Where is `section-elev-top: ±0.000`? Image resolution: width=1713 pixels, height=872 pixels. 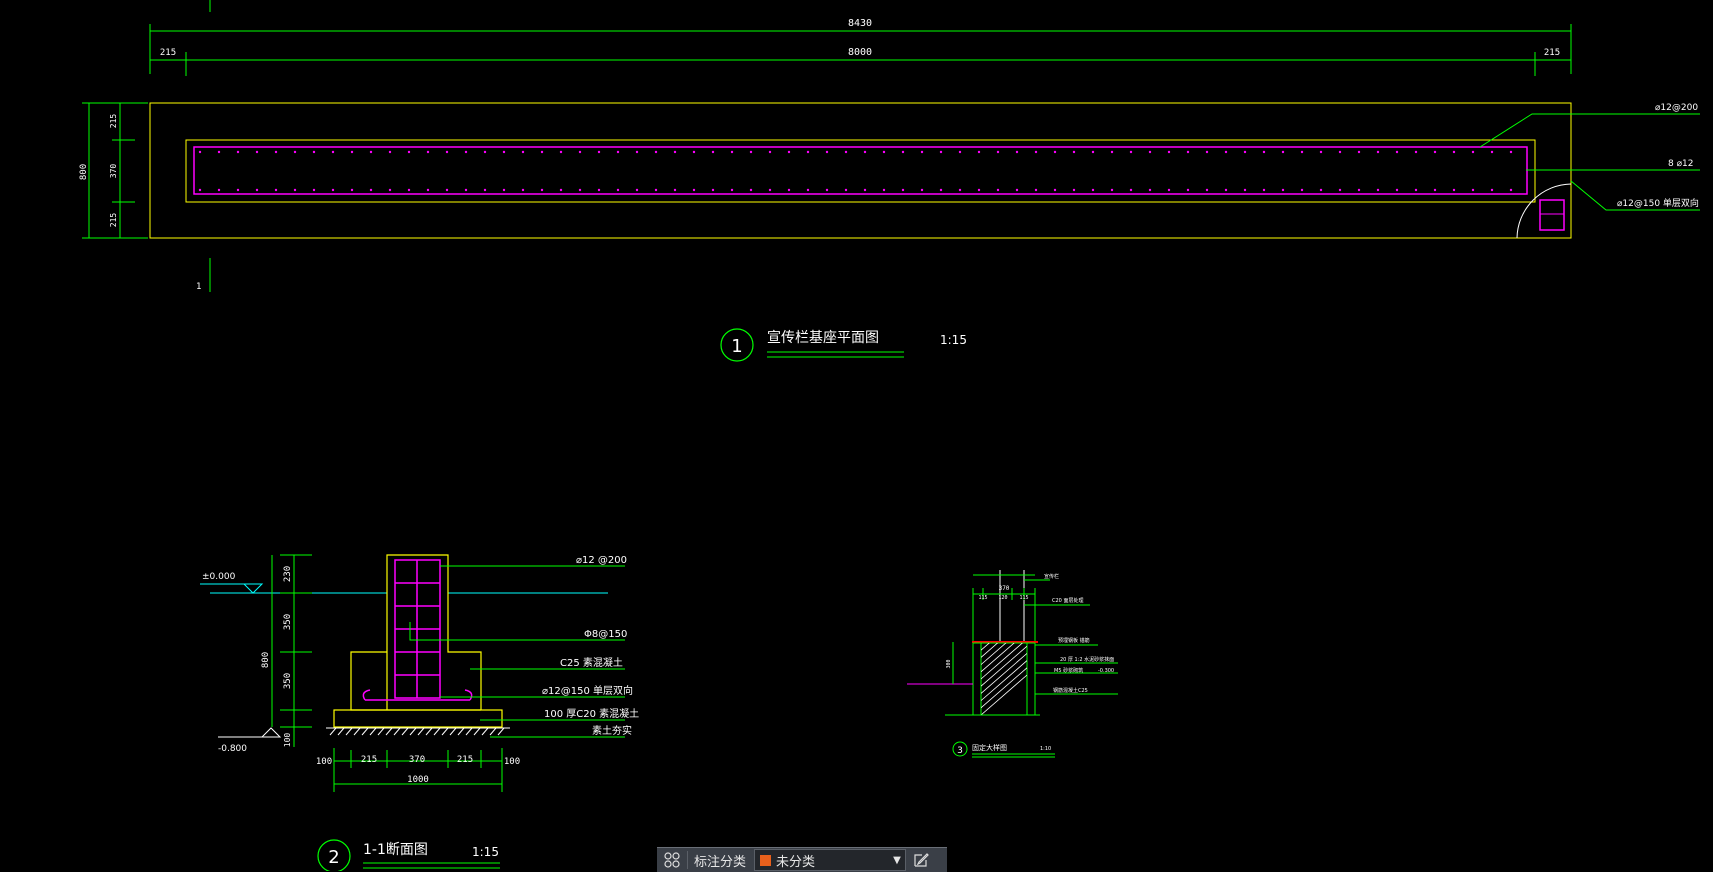 section-elev-top: ±0.000 is located at coordinates (219, 577).